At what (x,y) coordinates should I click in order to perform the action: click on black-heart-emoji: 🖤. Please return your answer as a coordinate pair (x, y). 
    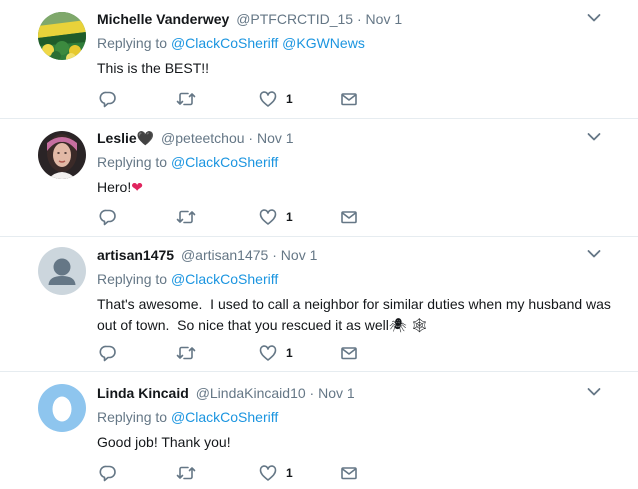
    Looking at the image, I should click on (145, 138).